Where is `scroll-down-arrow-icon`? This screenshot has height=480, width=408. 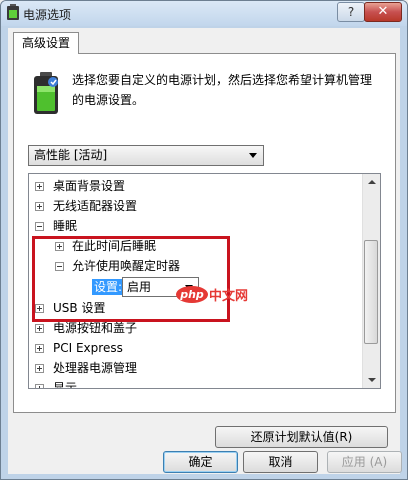 scroll-down-arrow-icon is located at coordinates (371, 379).